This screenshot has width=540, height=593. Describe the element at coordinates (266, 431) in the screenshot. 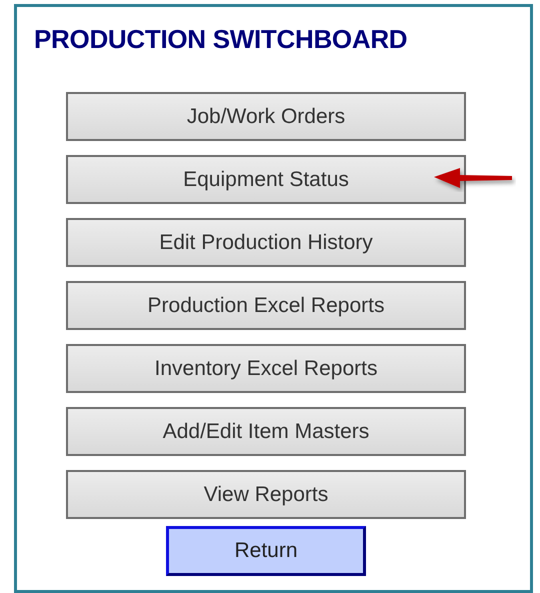

I see `menu-button: Add/Edit Item Masters` at that location.